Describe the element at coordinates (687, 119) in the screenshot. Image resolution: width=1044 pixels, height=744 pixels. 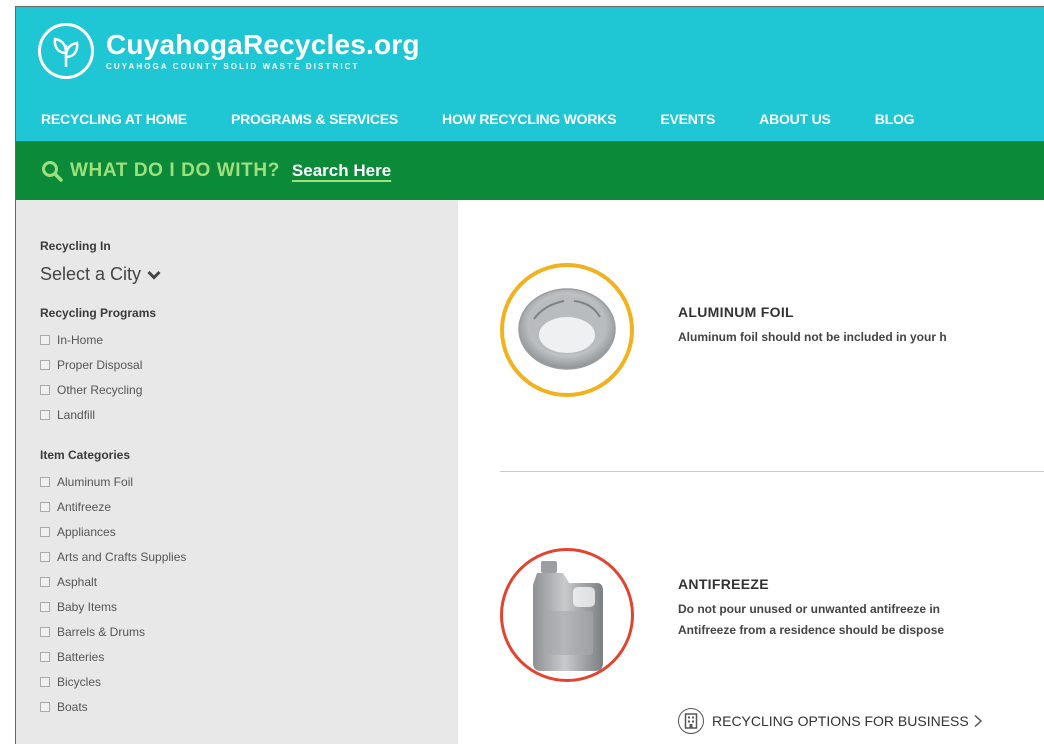
I see `nav-events: EVENTS` at that location.